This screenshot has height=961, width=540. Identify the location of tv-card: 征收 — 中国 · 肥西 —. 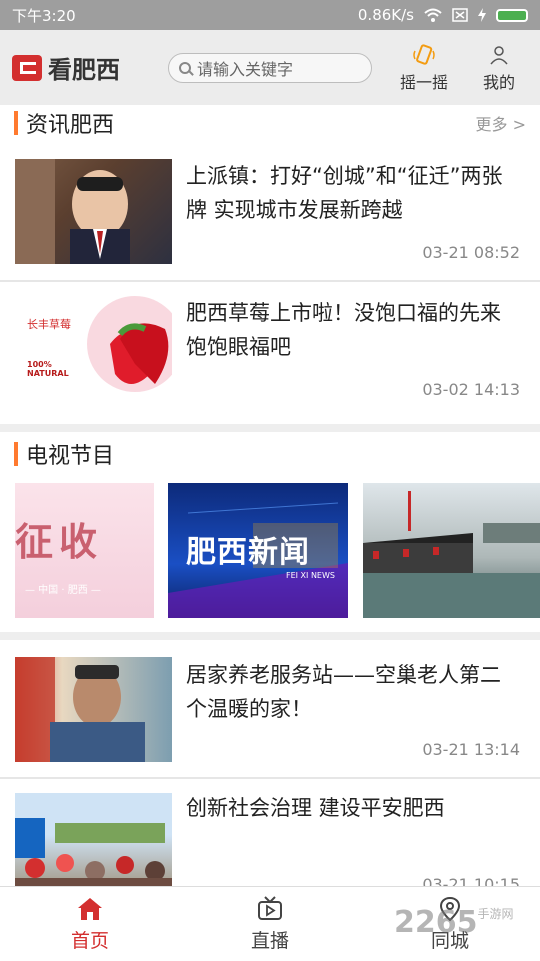
(84, 550).